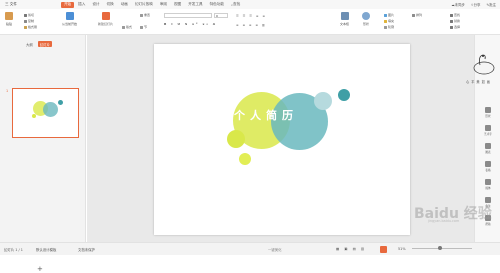 The image size is (500, 273). Describe the element at coordinates (488, 170) in the screenshot. I see `right-table-label: 表格` at that location.